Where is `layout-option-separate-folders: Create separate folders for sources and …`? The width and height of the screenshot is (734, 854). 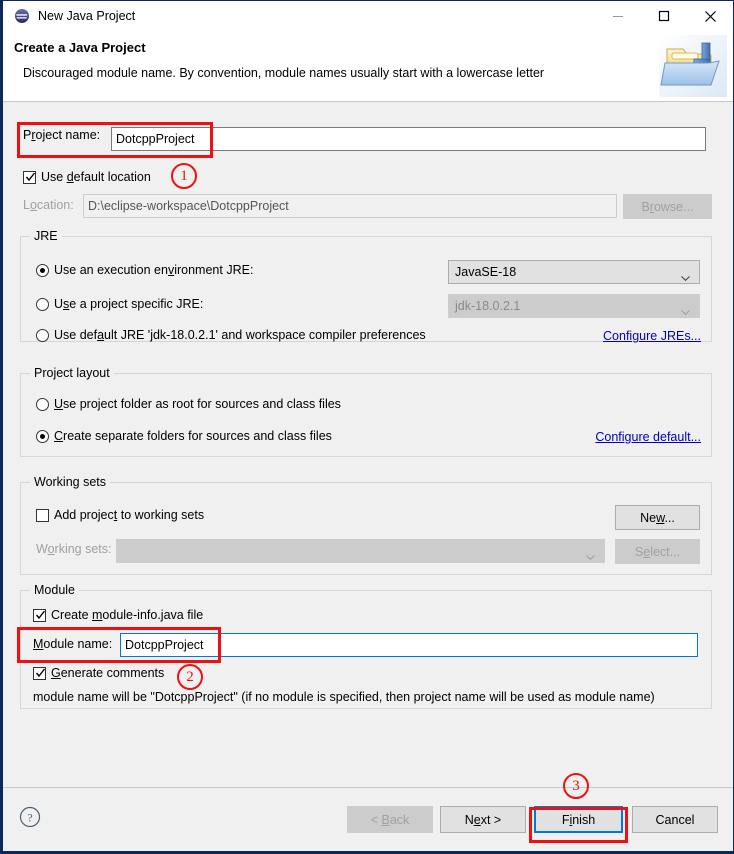 layout-option-separate-folders: Create separate folders for sources and … is located at coordinates (184, 436).